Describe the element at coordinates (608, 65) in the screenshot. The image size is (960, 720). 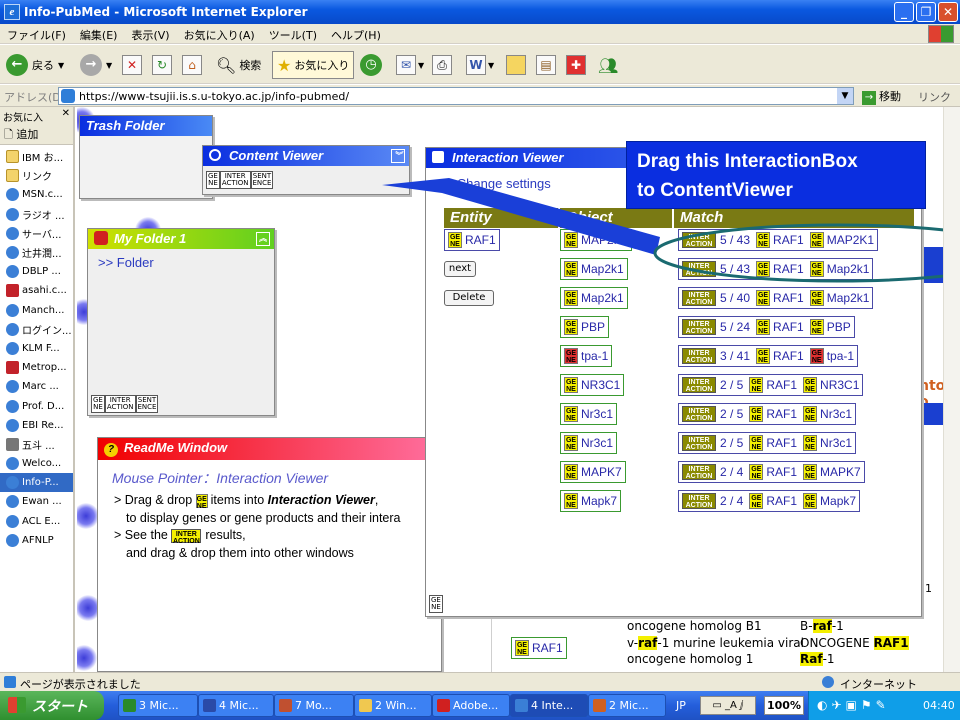
I see `people-button: 👥︎` at that location.